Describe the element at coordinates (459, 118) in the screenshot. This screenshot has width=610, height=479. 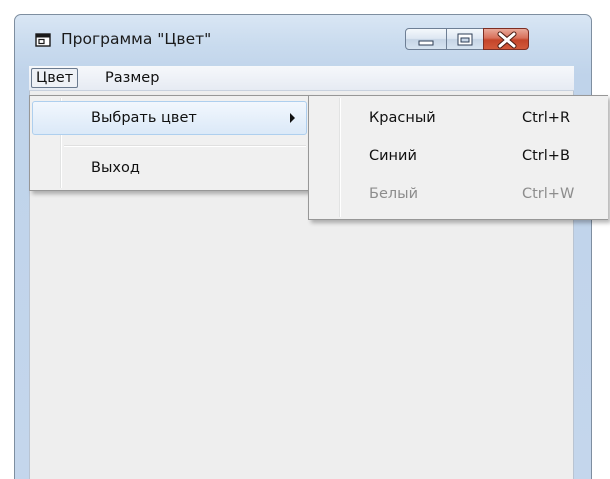
I see `submenu-item-red: Красный Ctrl+R` at that location.